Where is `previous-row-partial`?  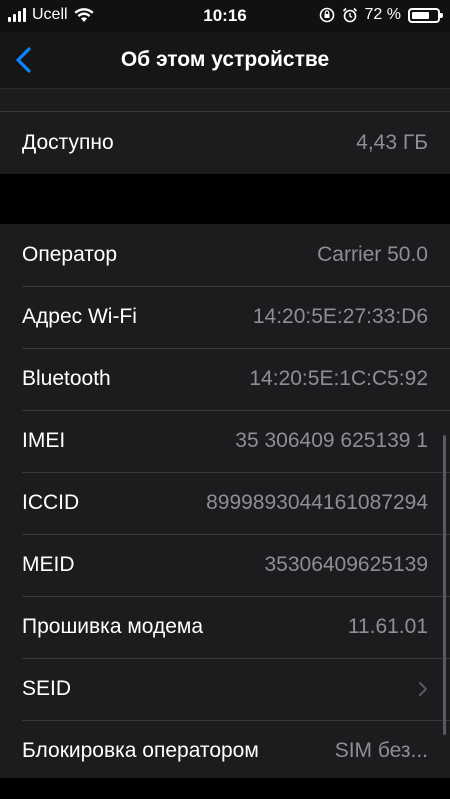
previous-row-partial is located at coordinates (225, 100).